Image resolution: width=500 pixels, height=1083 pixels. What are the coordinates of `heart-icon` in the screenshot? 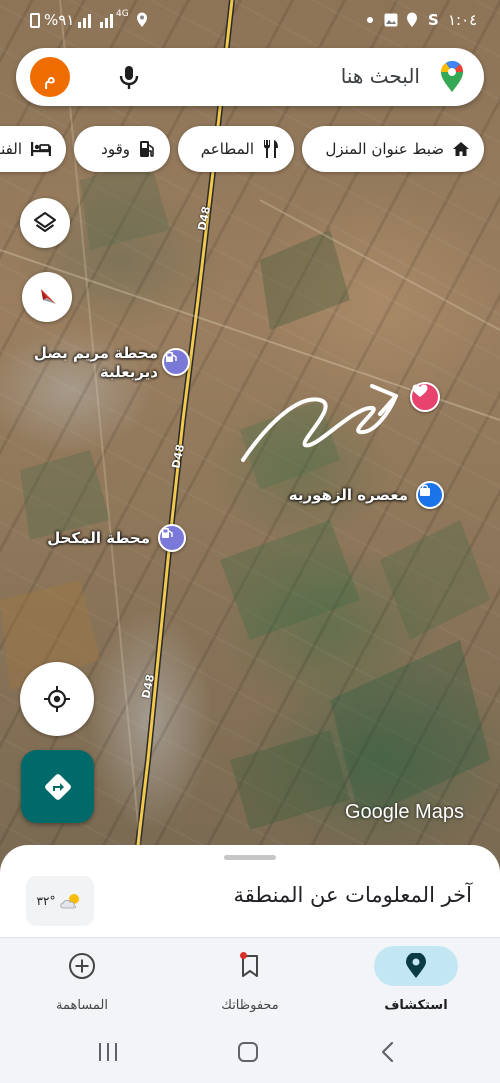 It's located at (420, 390).